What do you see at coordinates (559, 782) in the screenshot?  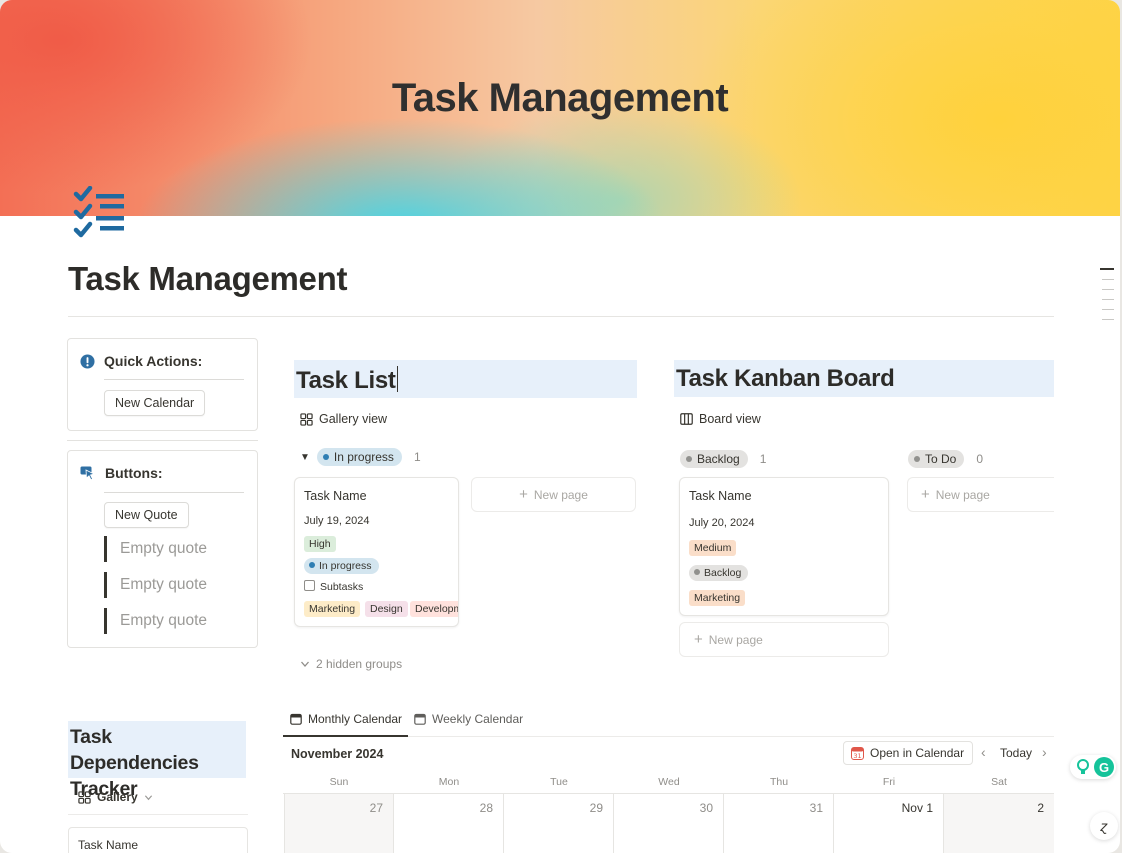 I see `weekday-label: Tue` at bounding box center [559, 782].